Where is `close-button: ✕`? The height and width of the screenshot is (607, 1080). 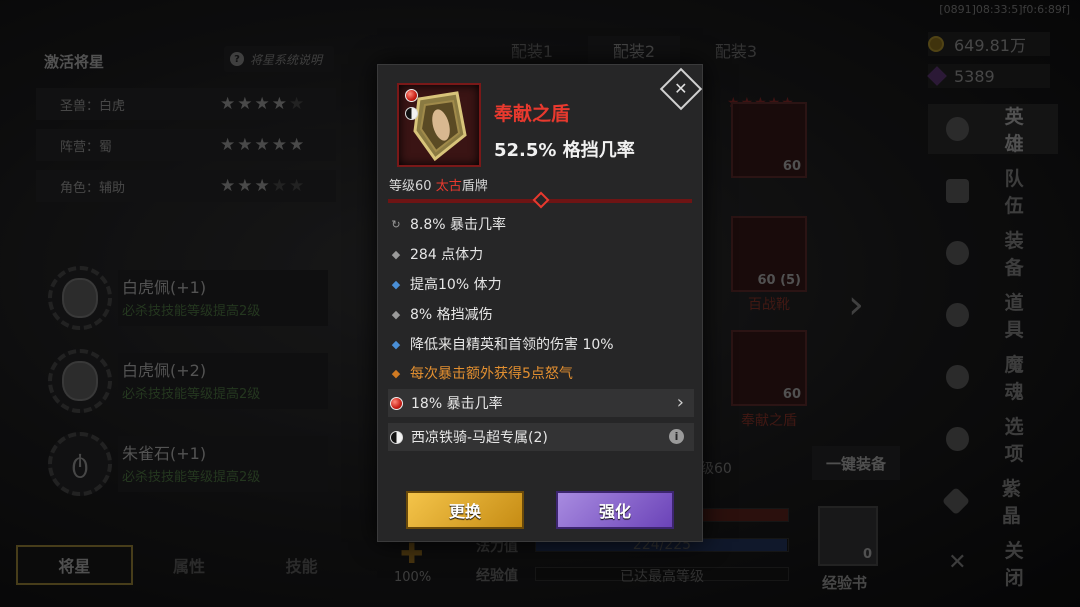 close-button: ✕ is located at coordinates (681, 89).